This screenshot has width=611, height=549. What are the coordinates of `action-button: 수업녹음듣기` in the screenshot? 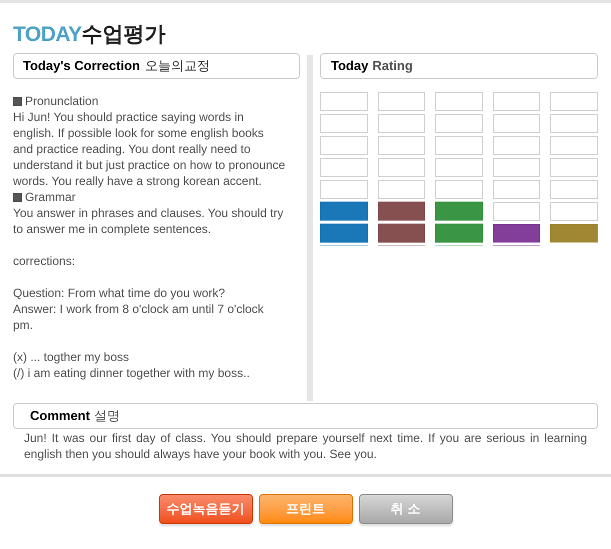 It's located at (205, 509).